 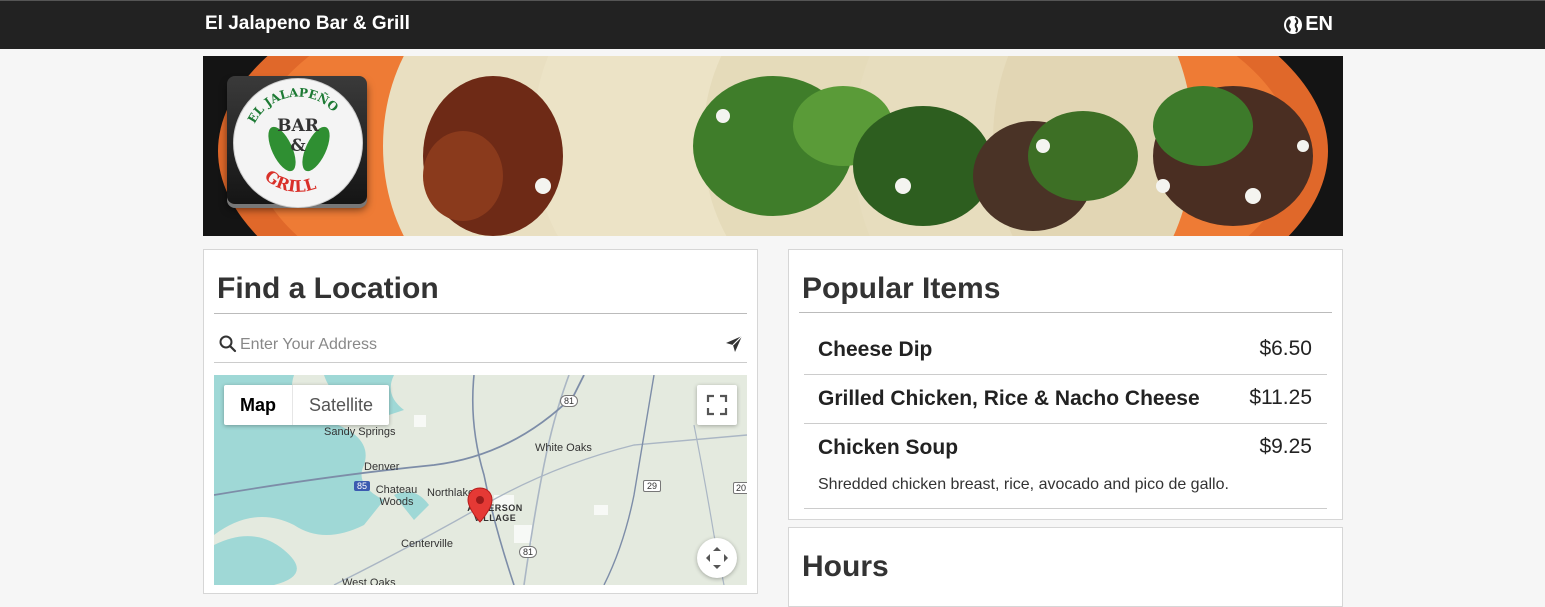 I want to click on fullscreen-icon, so click(x=717, y=405).